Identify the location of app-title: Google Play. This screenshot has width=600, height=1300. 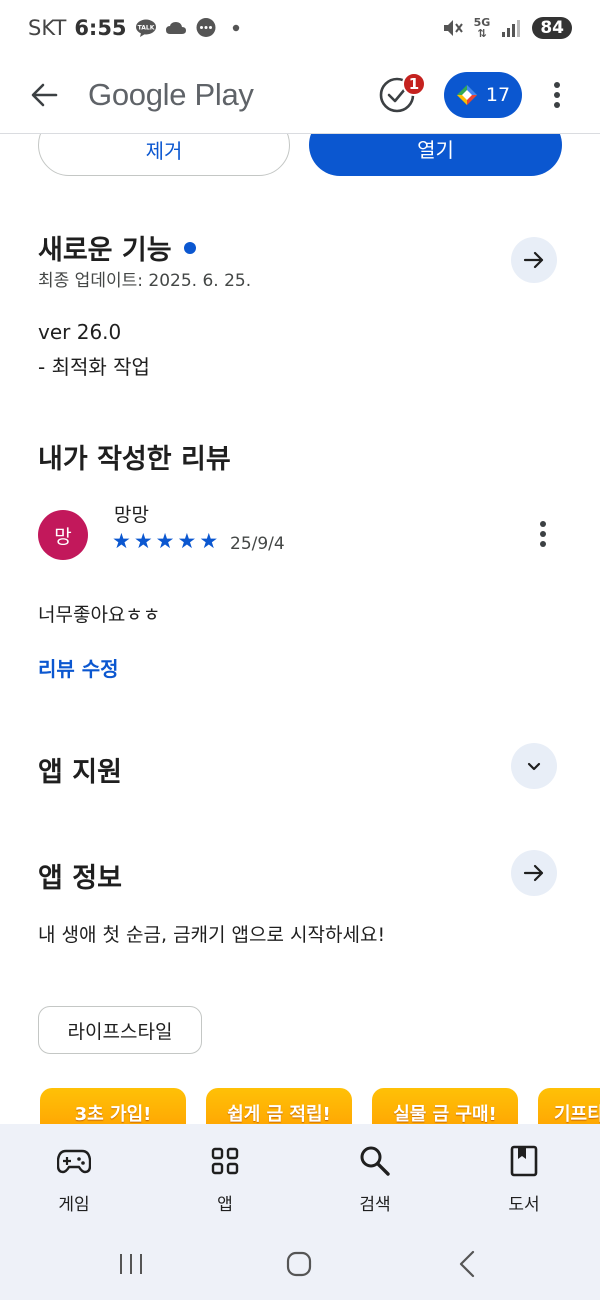
(171, 94).